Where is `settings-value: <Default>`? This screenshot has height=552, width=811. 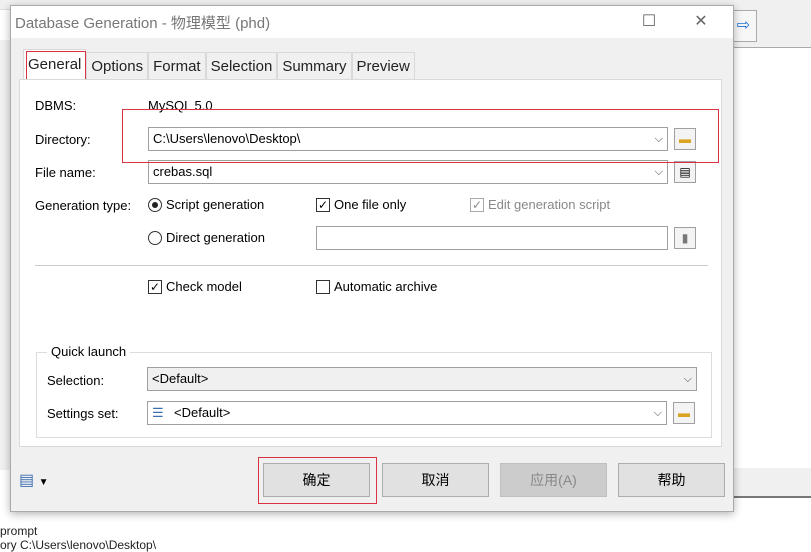 settings-value: <Default> is located at coordinates (202, 412).